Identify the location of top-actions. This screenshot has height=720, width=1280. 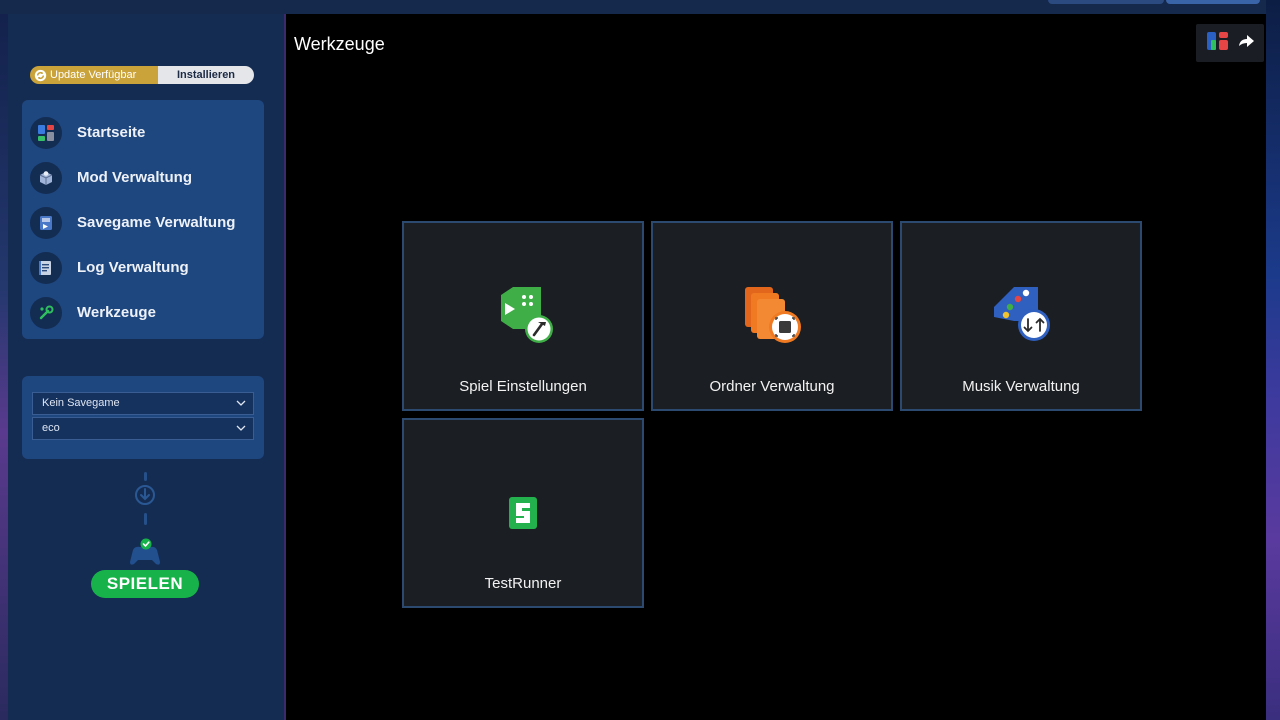
(1230, 43).